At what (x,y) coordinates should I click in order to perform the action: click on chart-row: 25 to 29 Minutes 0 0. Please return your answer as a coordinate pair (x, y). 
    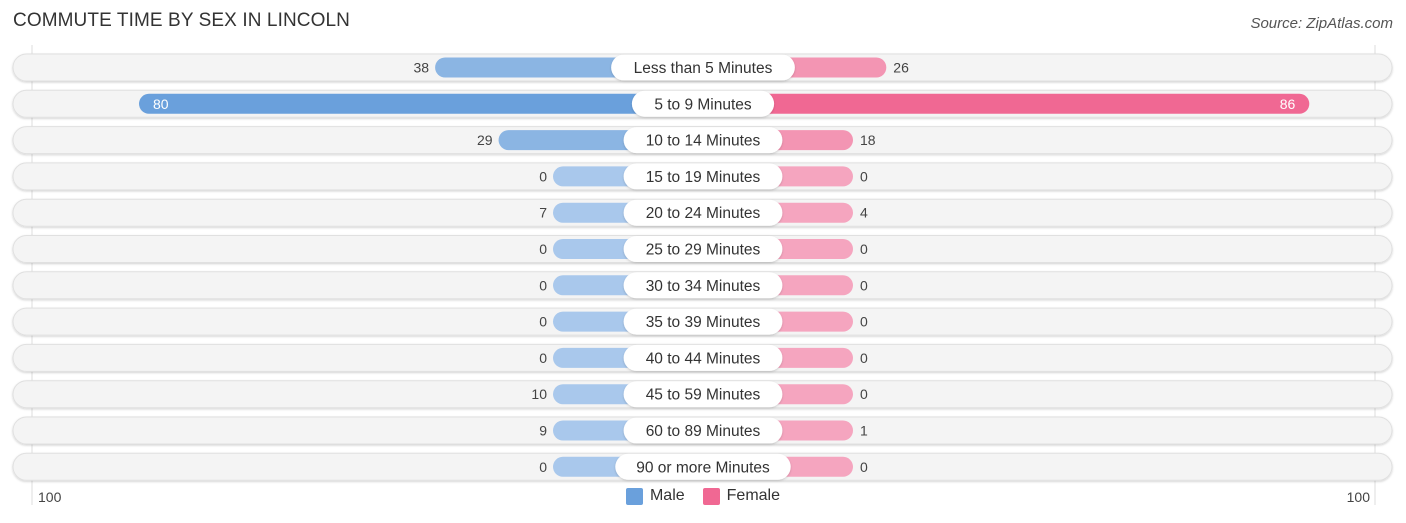
    Looking at the image, I should click on (702, 249).